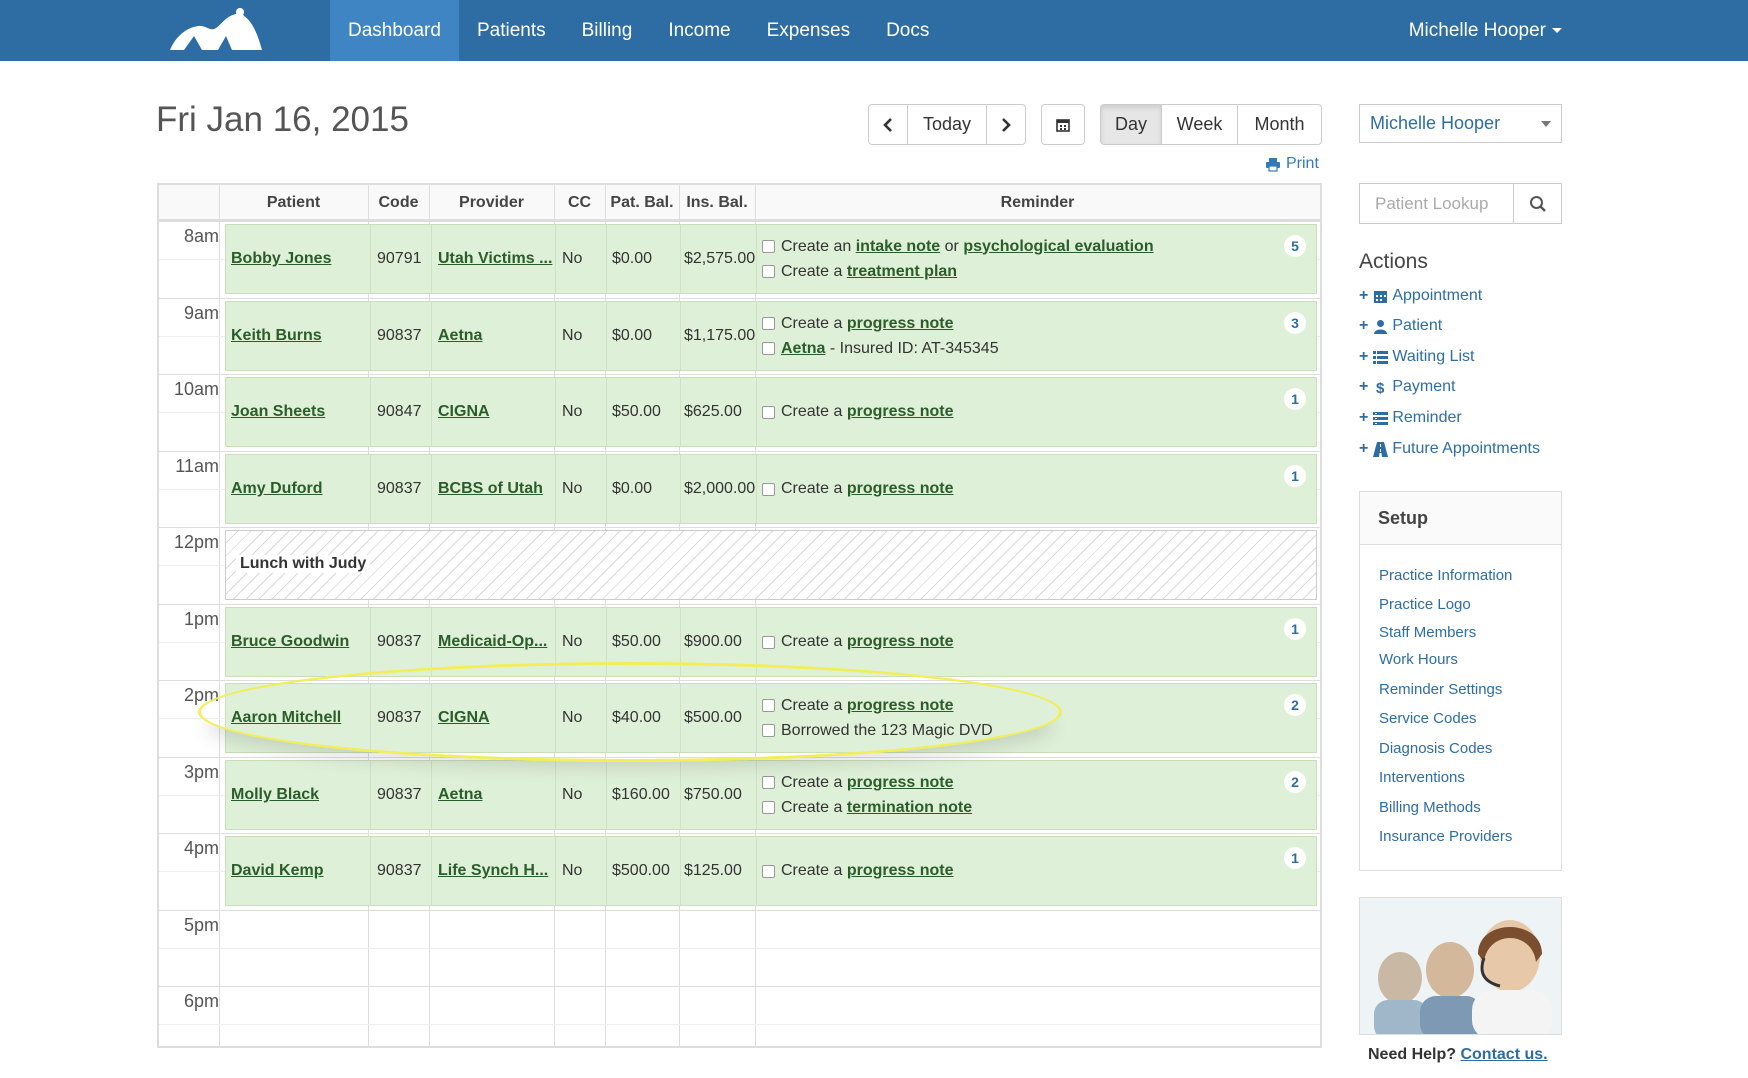 This screenshot has height=1078, width=1748. Describe the element at coordinates (394, 30) in the screenshot. I see `nav-dashboard: Dashboard` at that location.